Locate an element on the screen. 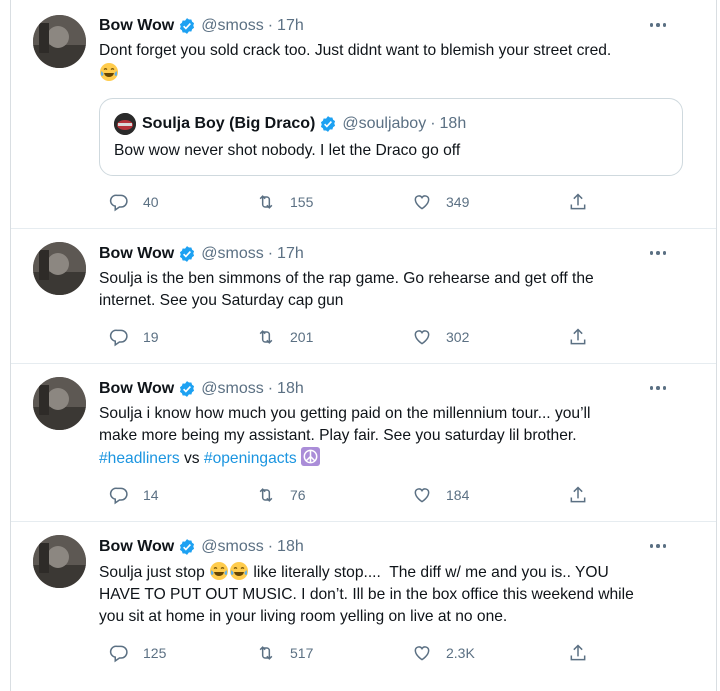 The image size is (720, 691). tweet-text-line is located at coordinates (386, 73).